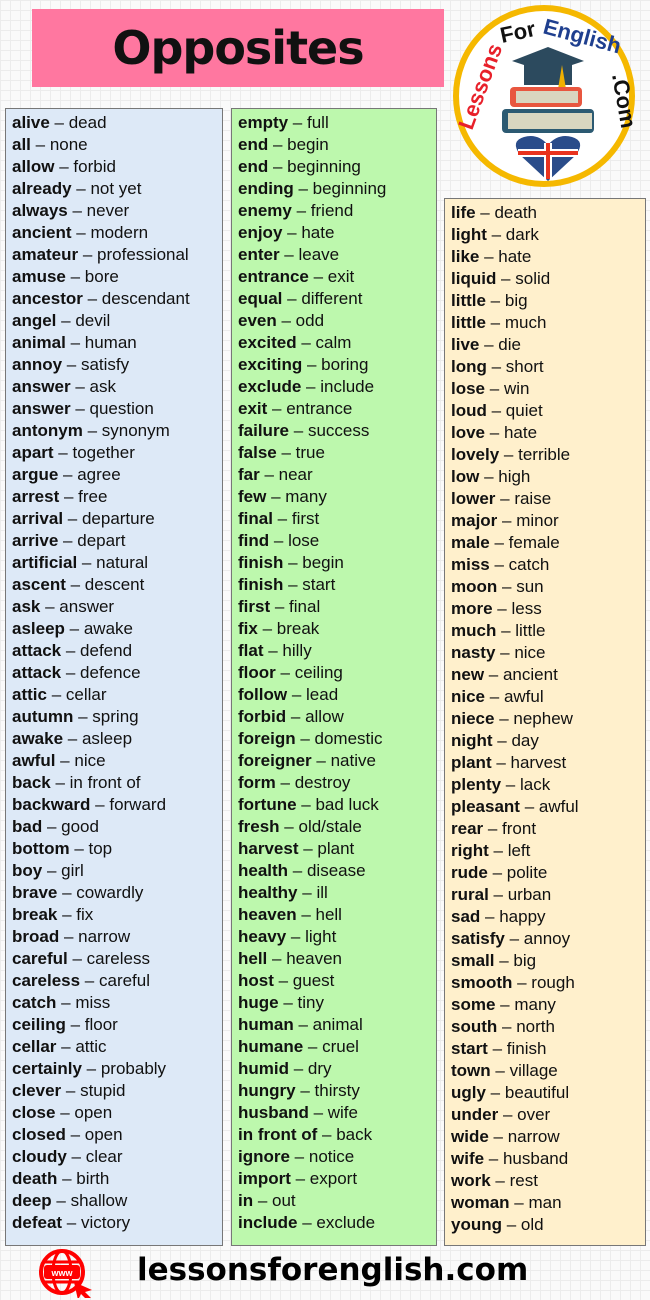 The image size is (650, 1300). What do you see at coordinates (102, 386) in the screenshot?
I see `opposite-word: ask` at bounding box center [102, 386].